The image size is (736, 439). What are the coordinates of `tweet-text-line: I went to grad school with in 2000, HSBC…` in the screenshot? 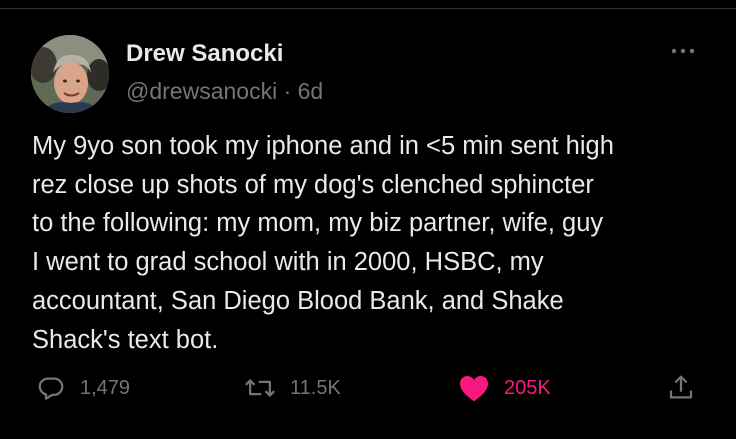 It's located at (288, 262).